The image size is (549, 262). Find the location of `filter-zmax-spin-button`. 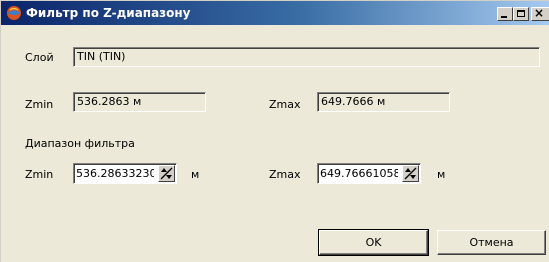

filter-zmax-spin-button is located at coordinates (410, 173).